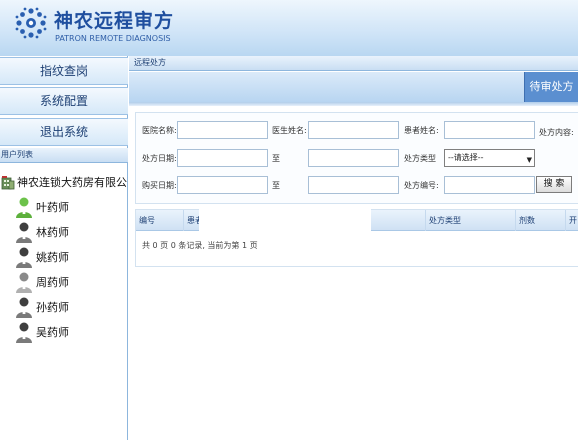 This screenshot has width=578, height=440. I want to click on user-list-title: 用户列表, so click(64, 155).